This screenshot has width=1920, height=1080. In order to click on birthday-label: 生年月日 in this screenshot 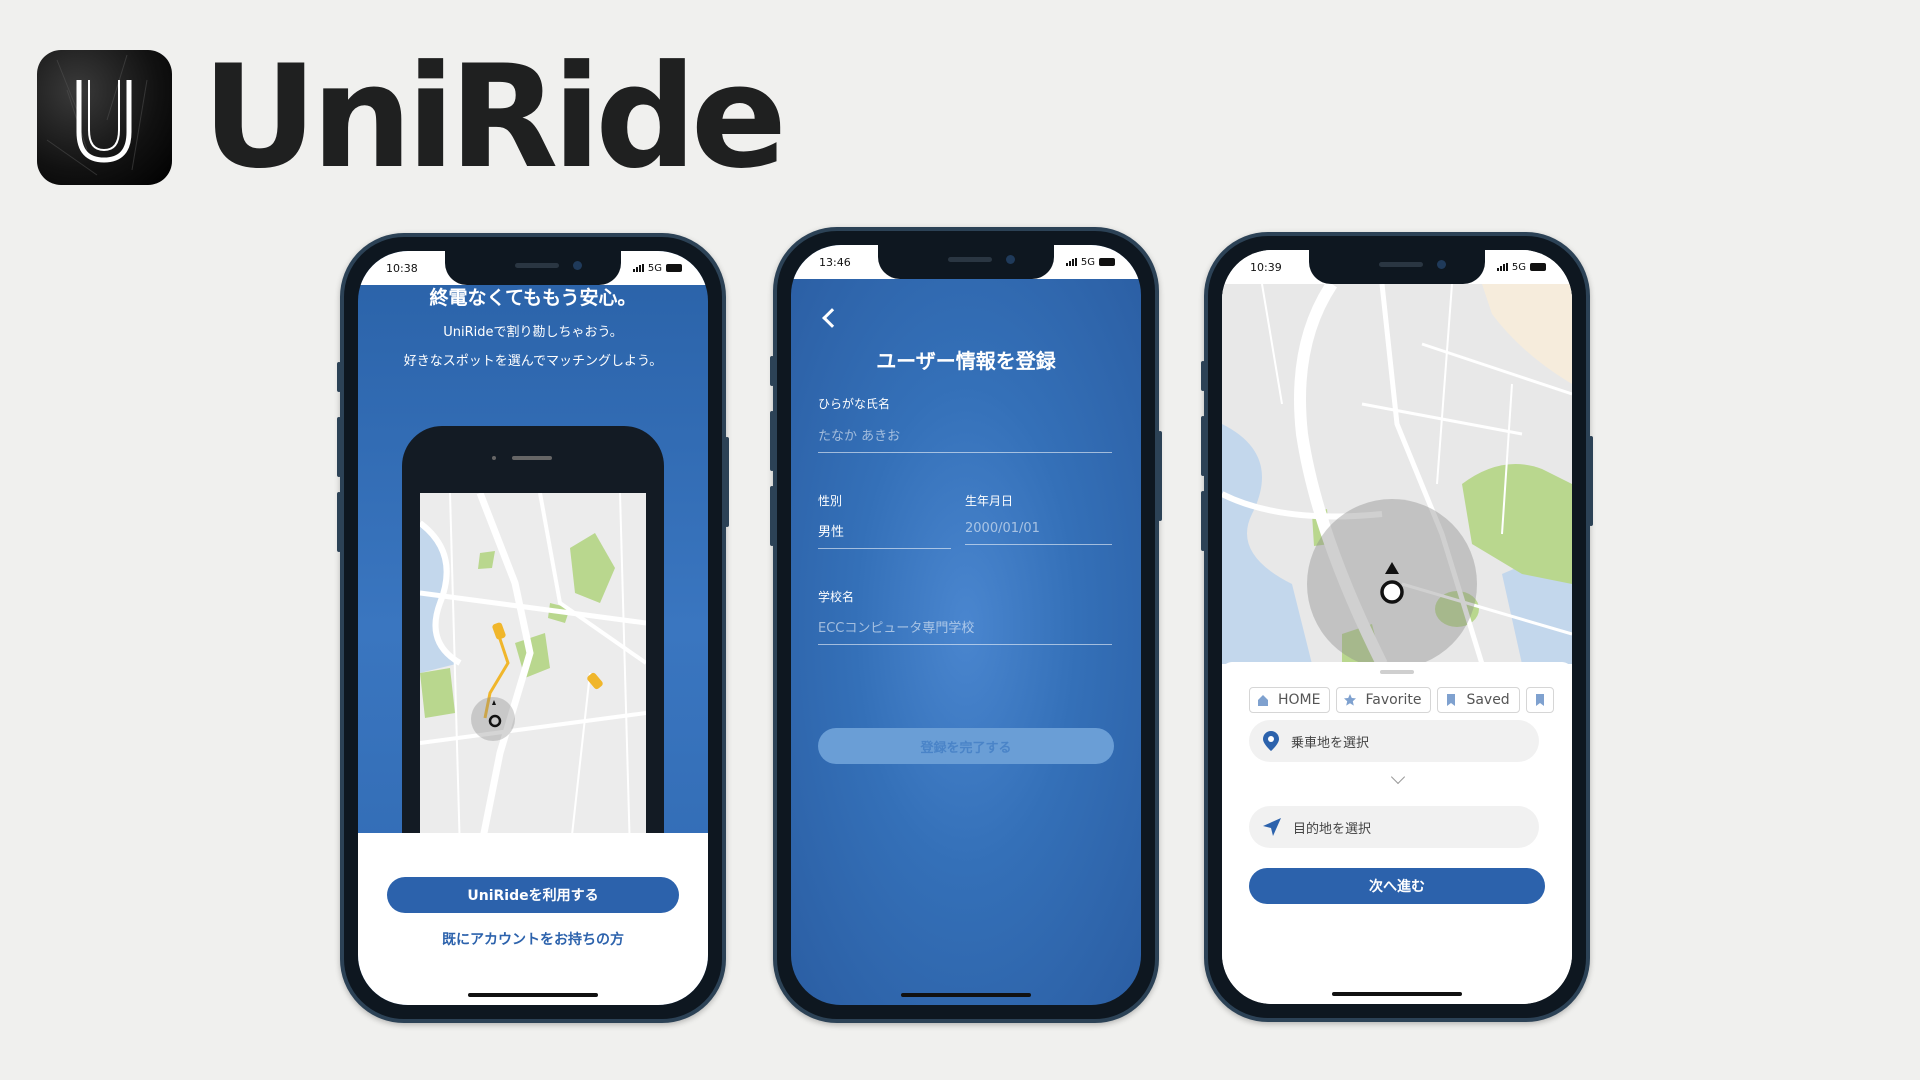, I will do `click(989, 501)`.